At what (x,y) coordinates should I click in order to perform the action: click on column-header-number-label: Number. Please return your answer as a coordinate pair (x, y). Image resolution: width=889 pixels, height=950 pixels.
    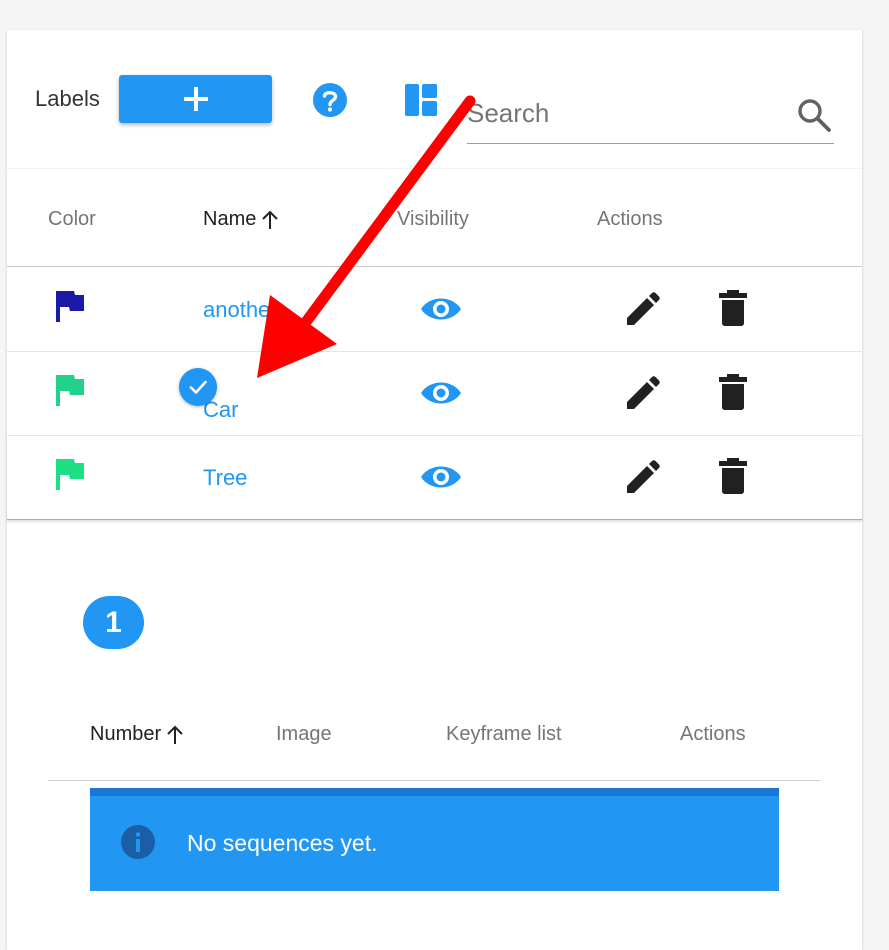
    Looking at the image, I should click on (126, 734).